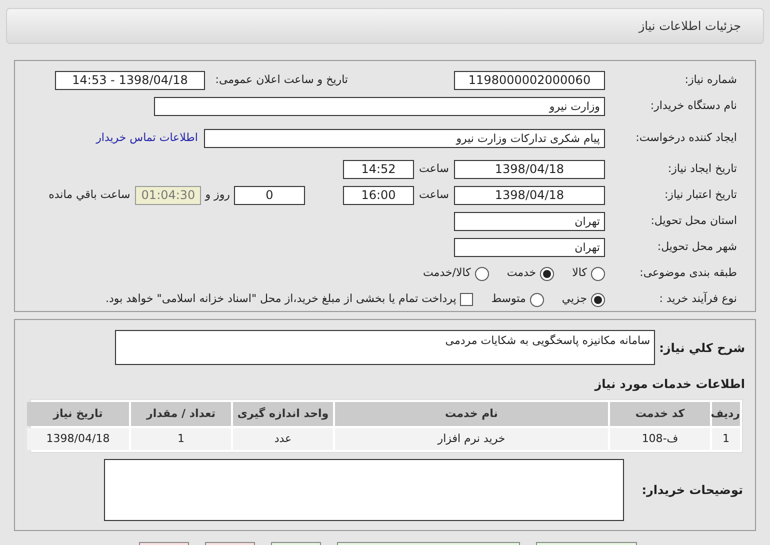  I want to click on field-label: شهر محل تحویل:, so click(696, 247).